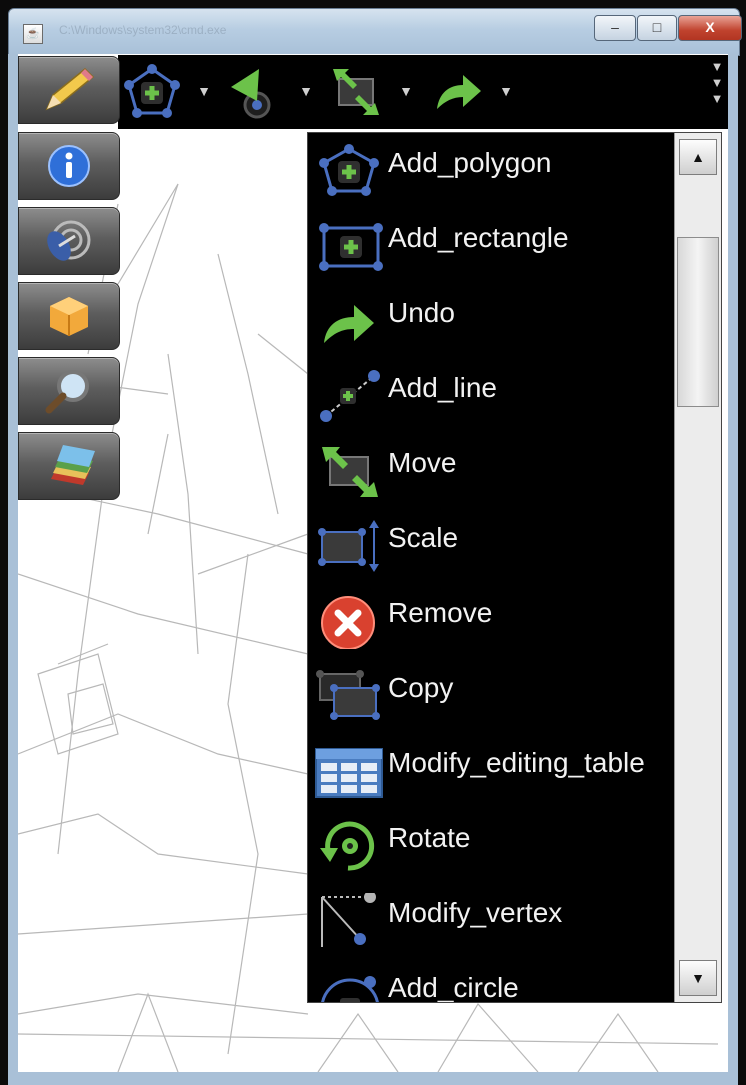 This screenshot has height=1085, width=746. Describe the element at coordinates (423, 537) in the screenshot. I see `menu-item-label: Scale` at that location.